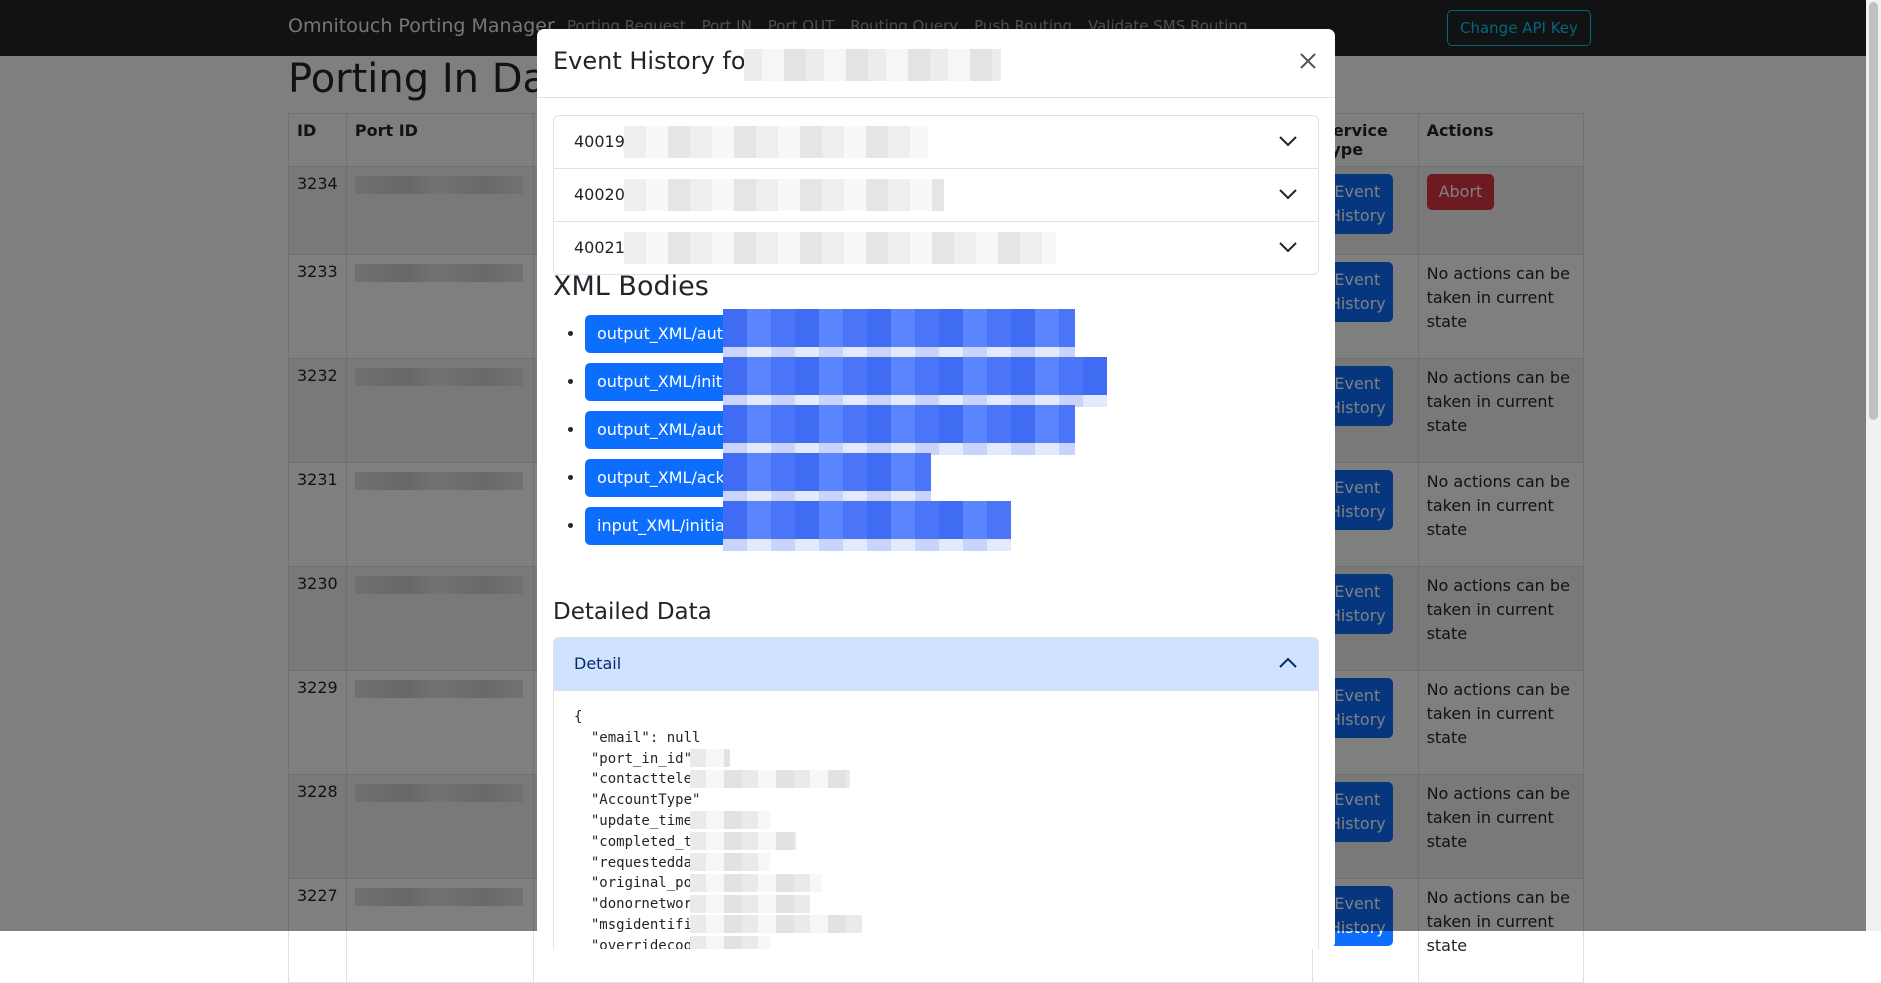  Describe the element at coordinates (665, 477) in the screenshot. I see `xml-body-label: output_XML/ack_` at that location.